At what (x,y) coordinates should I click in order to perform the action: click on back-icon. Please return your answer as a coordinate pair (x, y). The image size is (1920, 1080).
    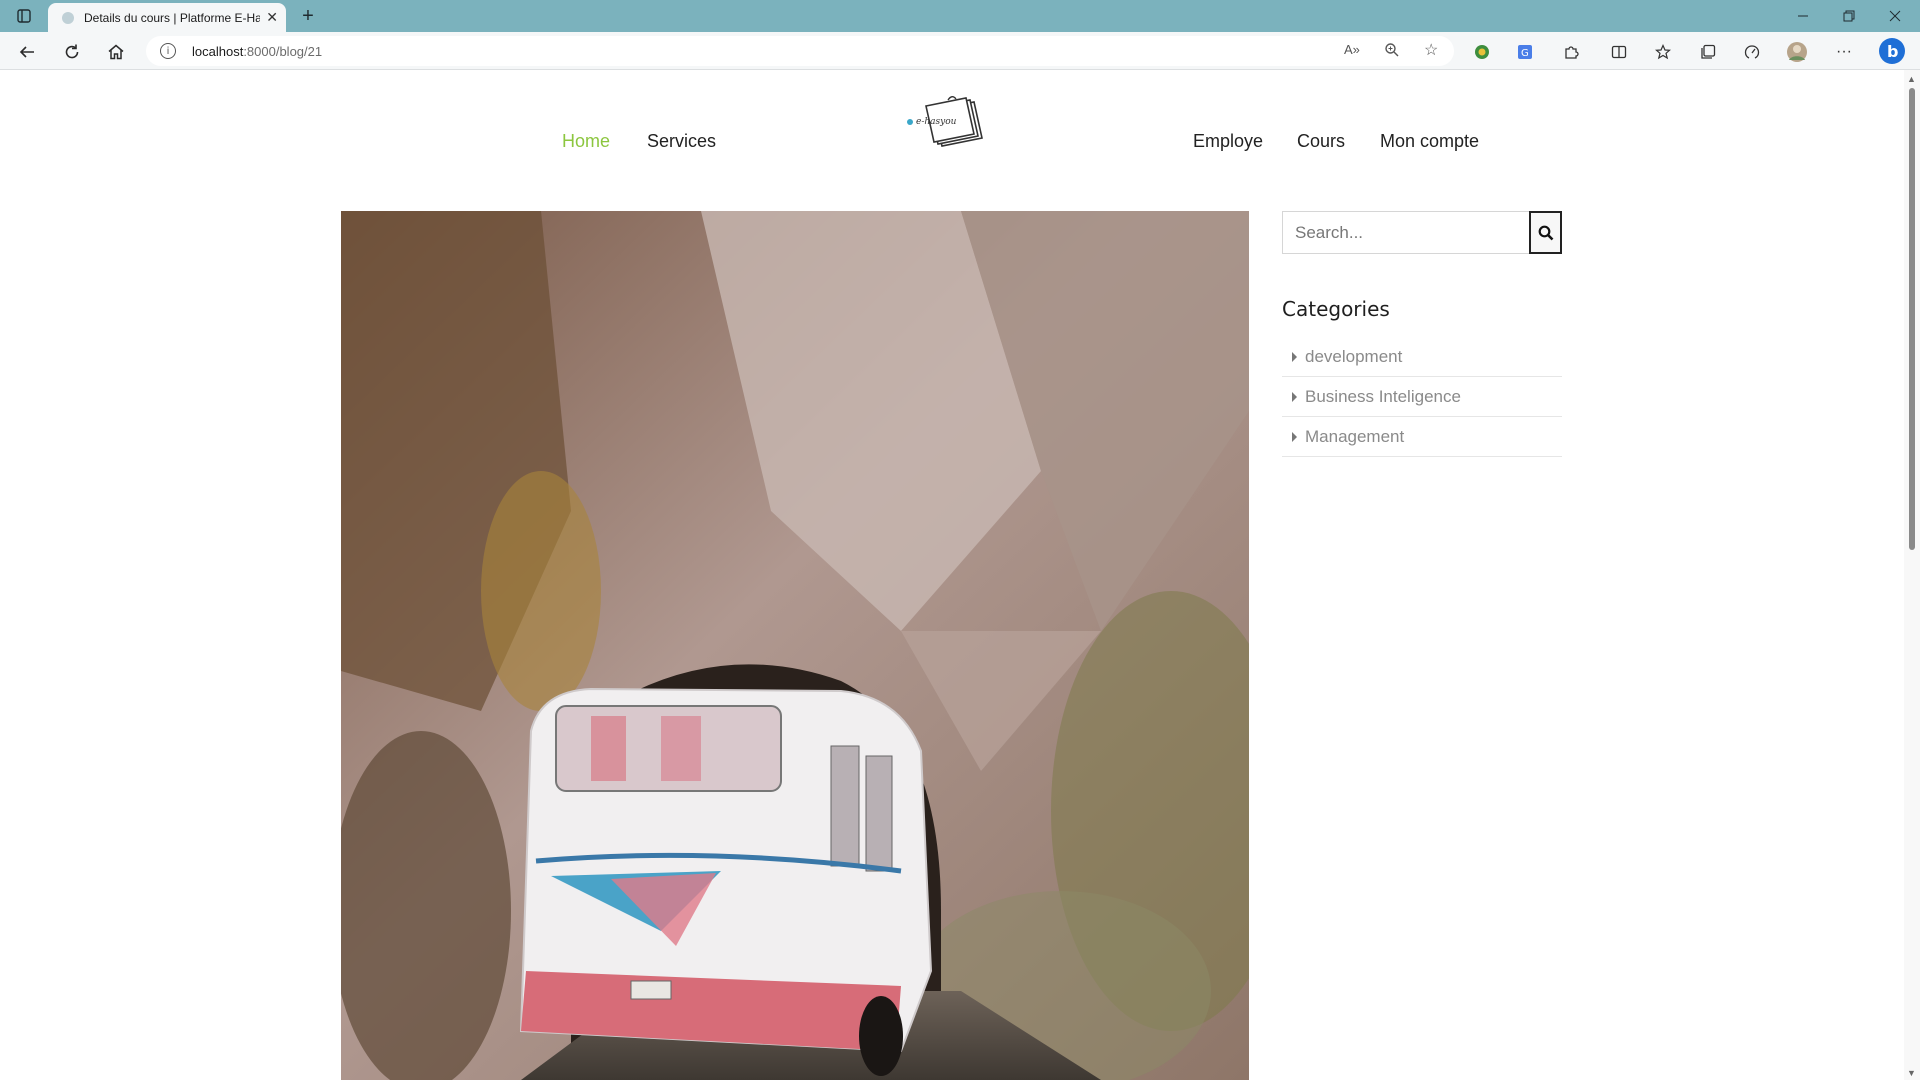
    Looking at the image, I should click on (27, 52).